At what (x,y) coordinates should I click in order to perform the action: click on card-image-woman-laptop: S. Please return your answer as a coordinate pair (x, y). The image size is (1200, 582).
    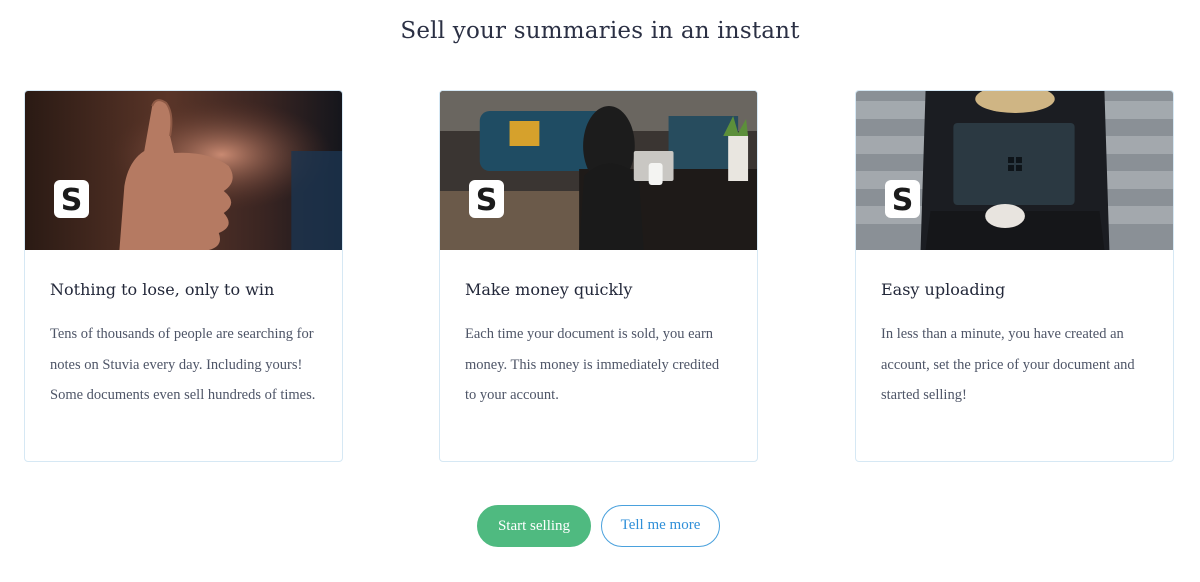
    Looking at the image, I should click on (598, 170).